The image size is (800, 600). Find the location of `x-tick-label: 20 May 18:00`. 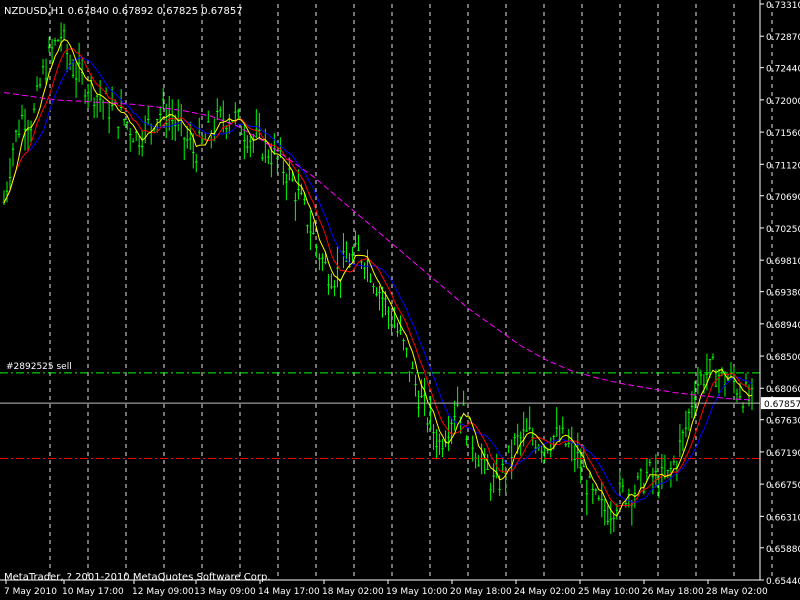

x-tick-label: 20 May 18:00 is located at coordinates (481, 592).